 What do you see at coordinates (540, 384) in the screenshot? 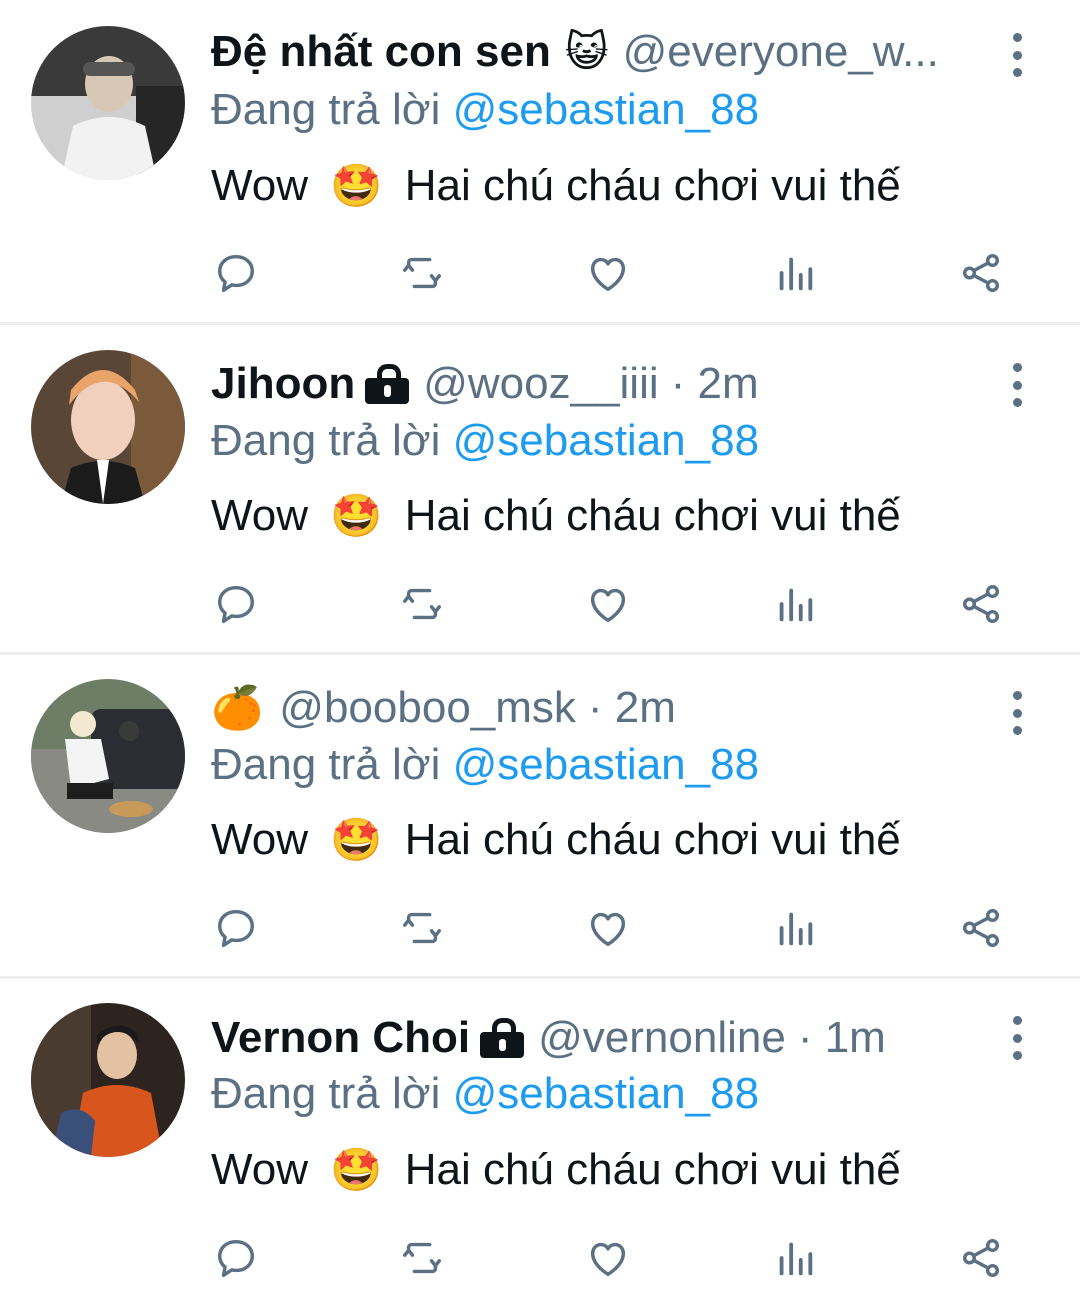
I see `user-handle: @wooz__iiii` at bounding box center [540, 384].